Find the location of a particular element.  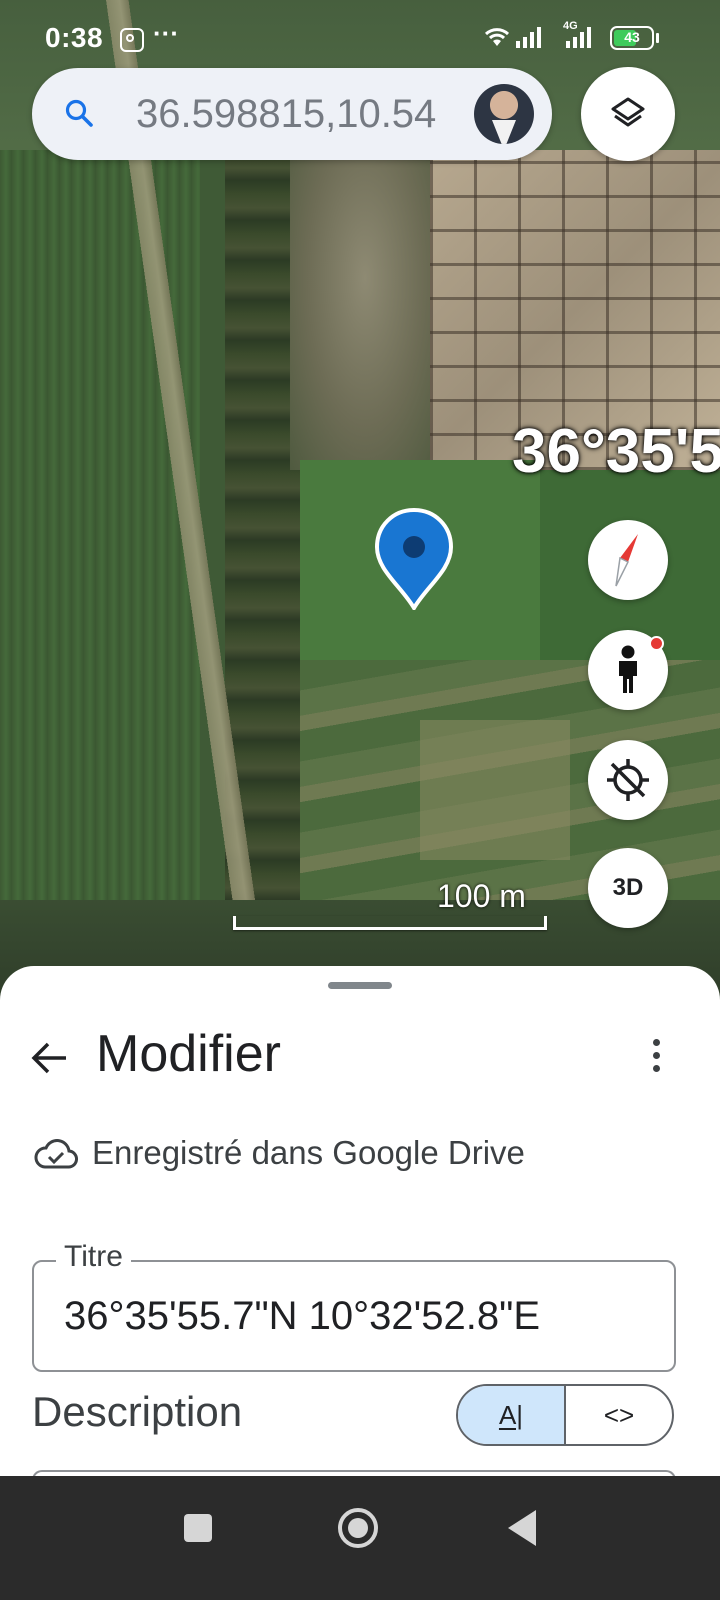

search-icon is located at coordinates (79, 113).